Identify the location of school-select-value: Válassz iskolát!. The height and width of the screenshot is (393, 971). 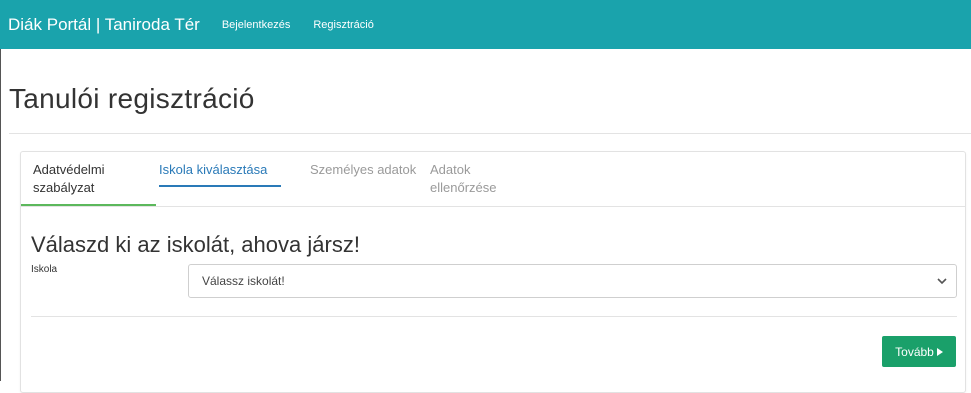
(243, 281).